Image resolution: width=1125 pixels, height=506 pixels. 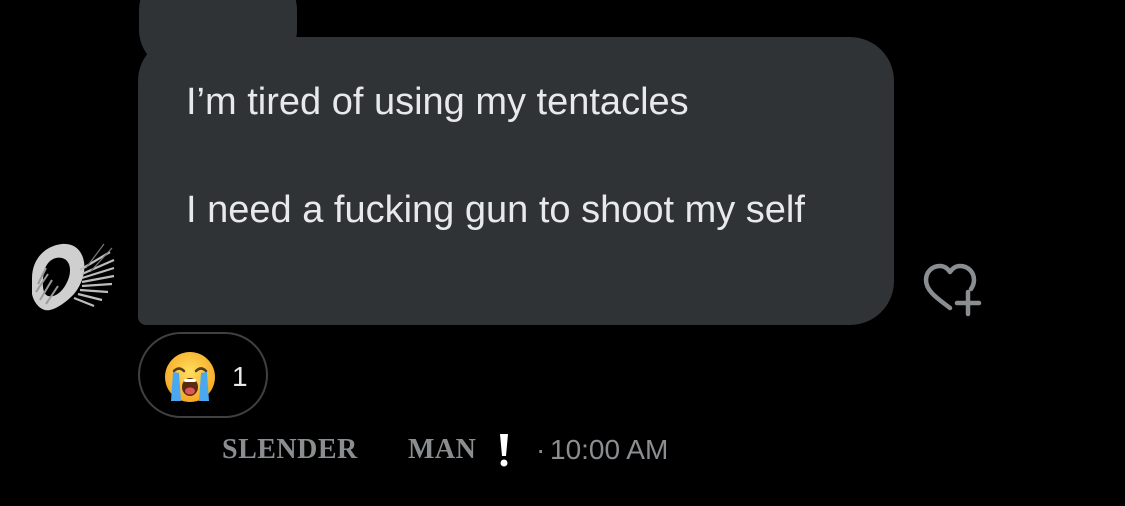 I want to click on sender-name-part1: SLENDER, so click(x=290, y=450).